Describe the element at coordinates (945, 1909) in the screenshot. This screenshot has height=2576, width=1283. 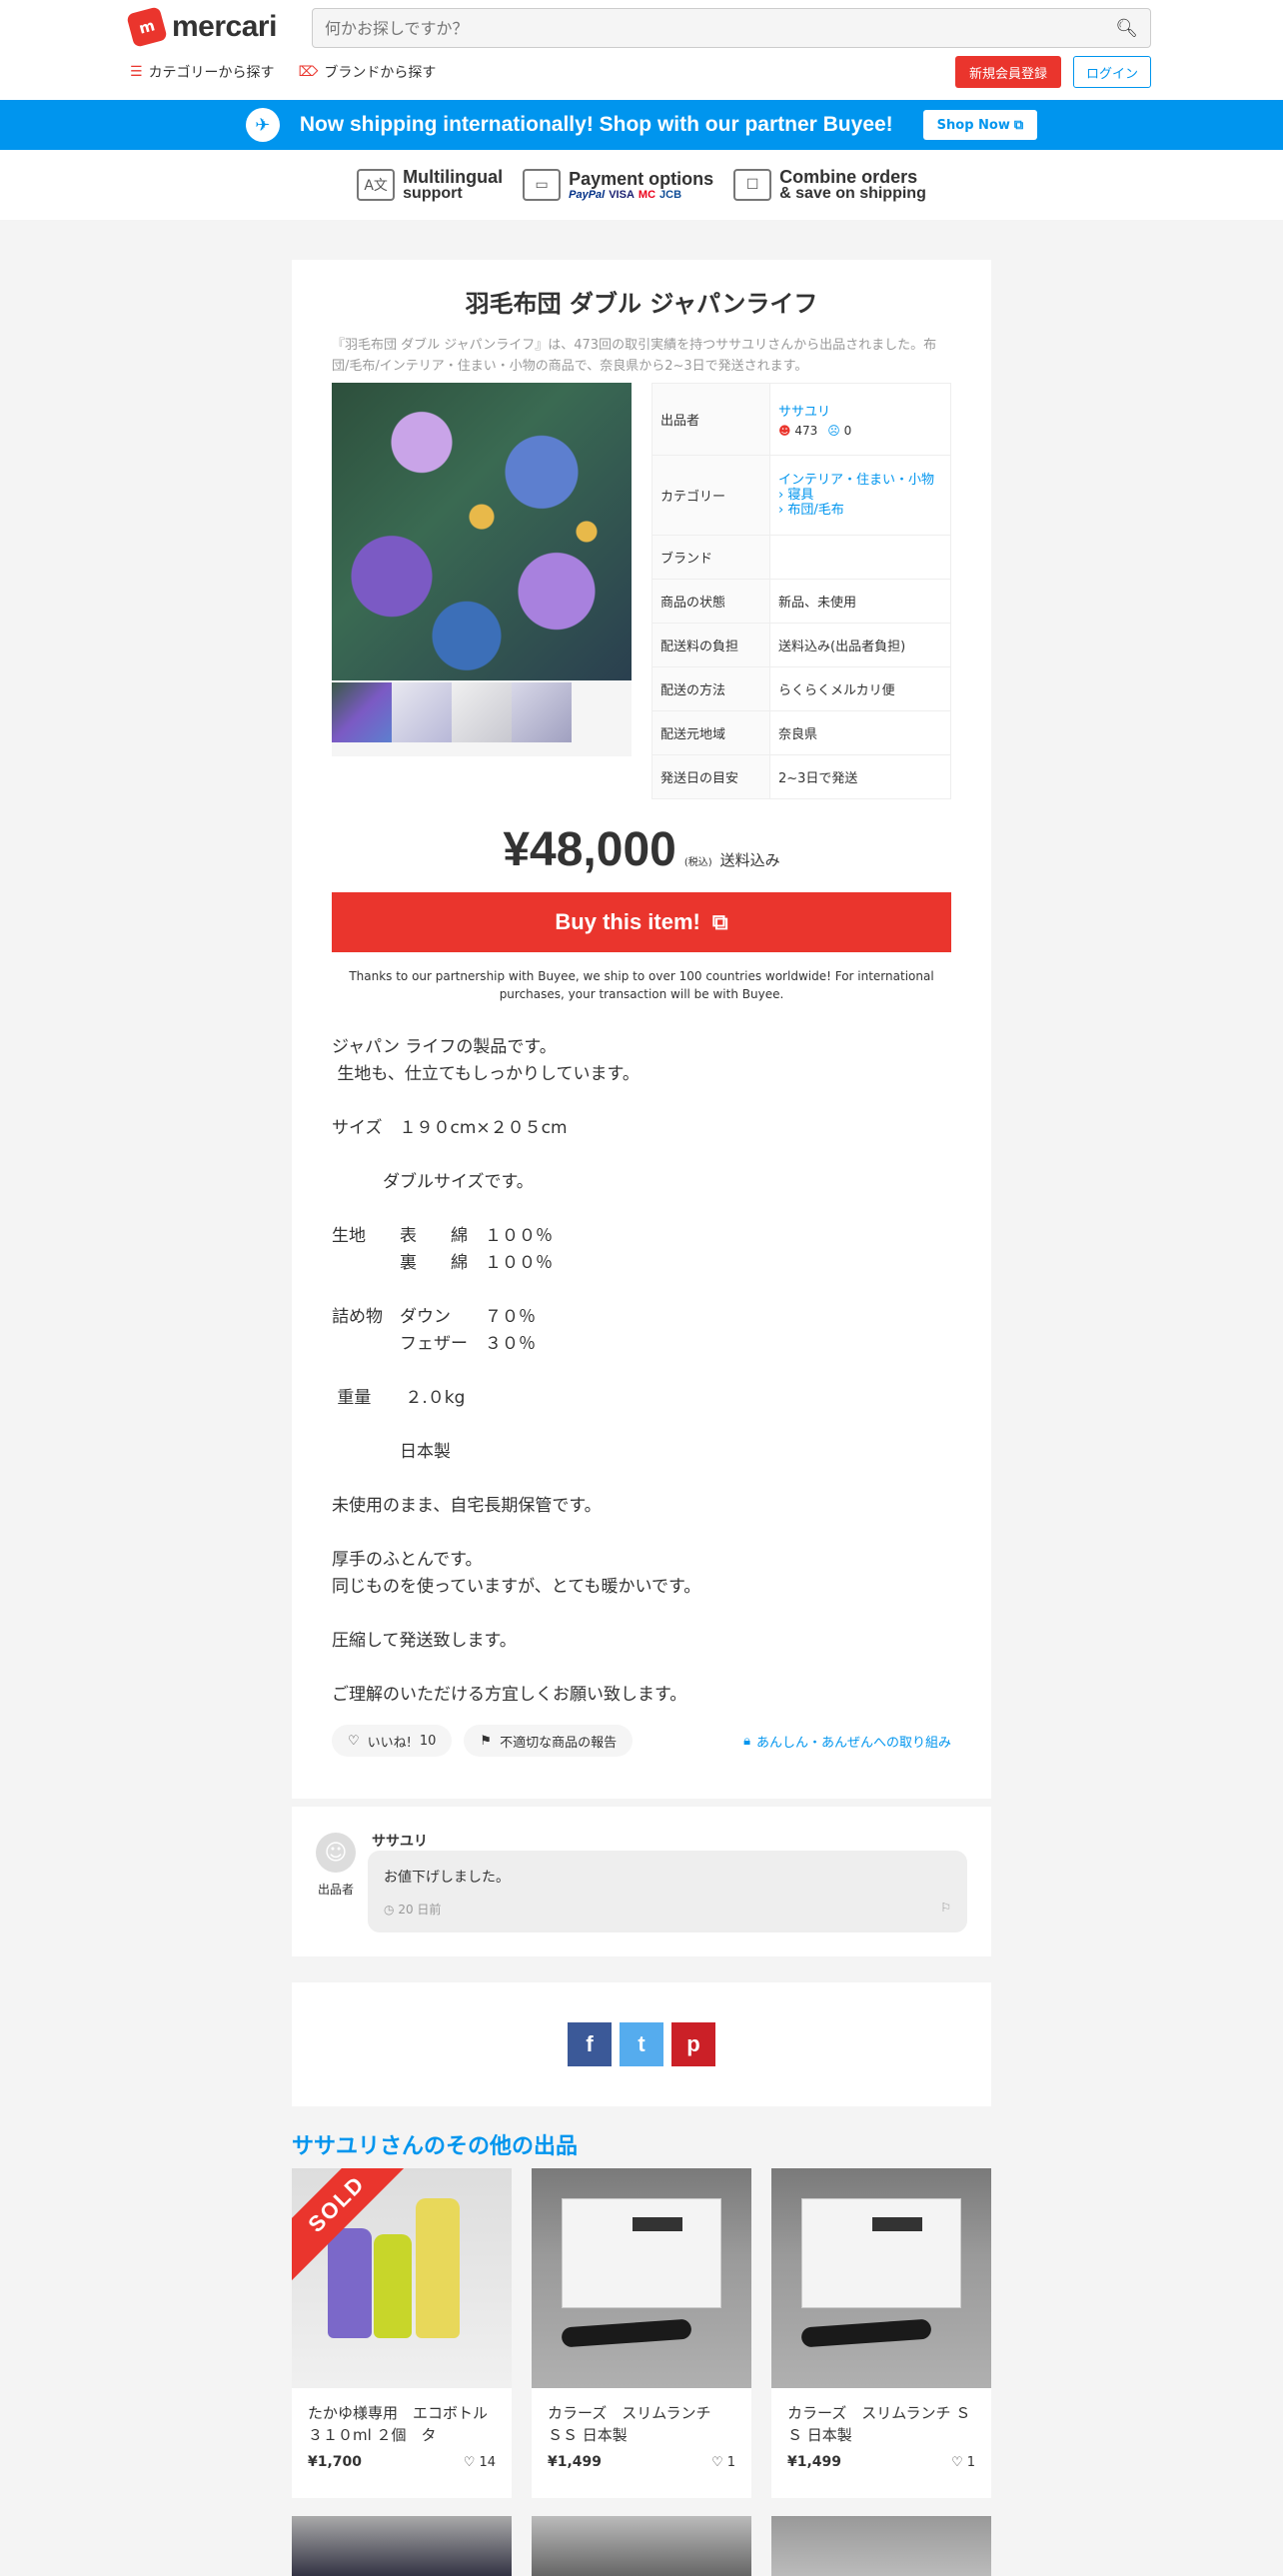
I see `flag-icon: ⚐` at that location.